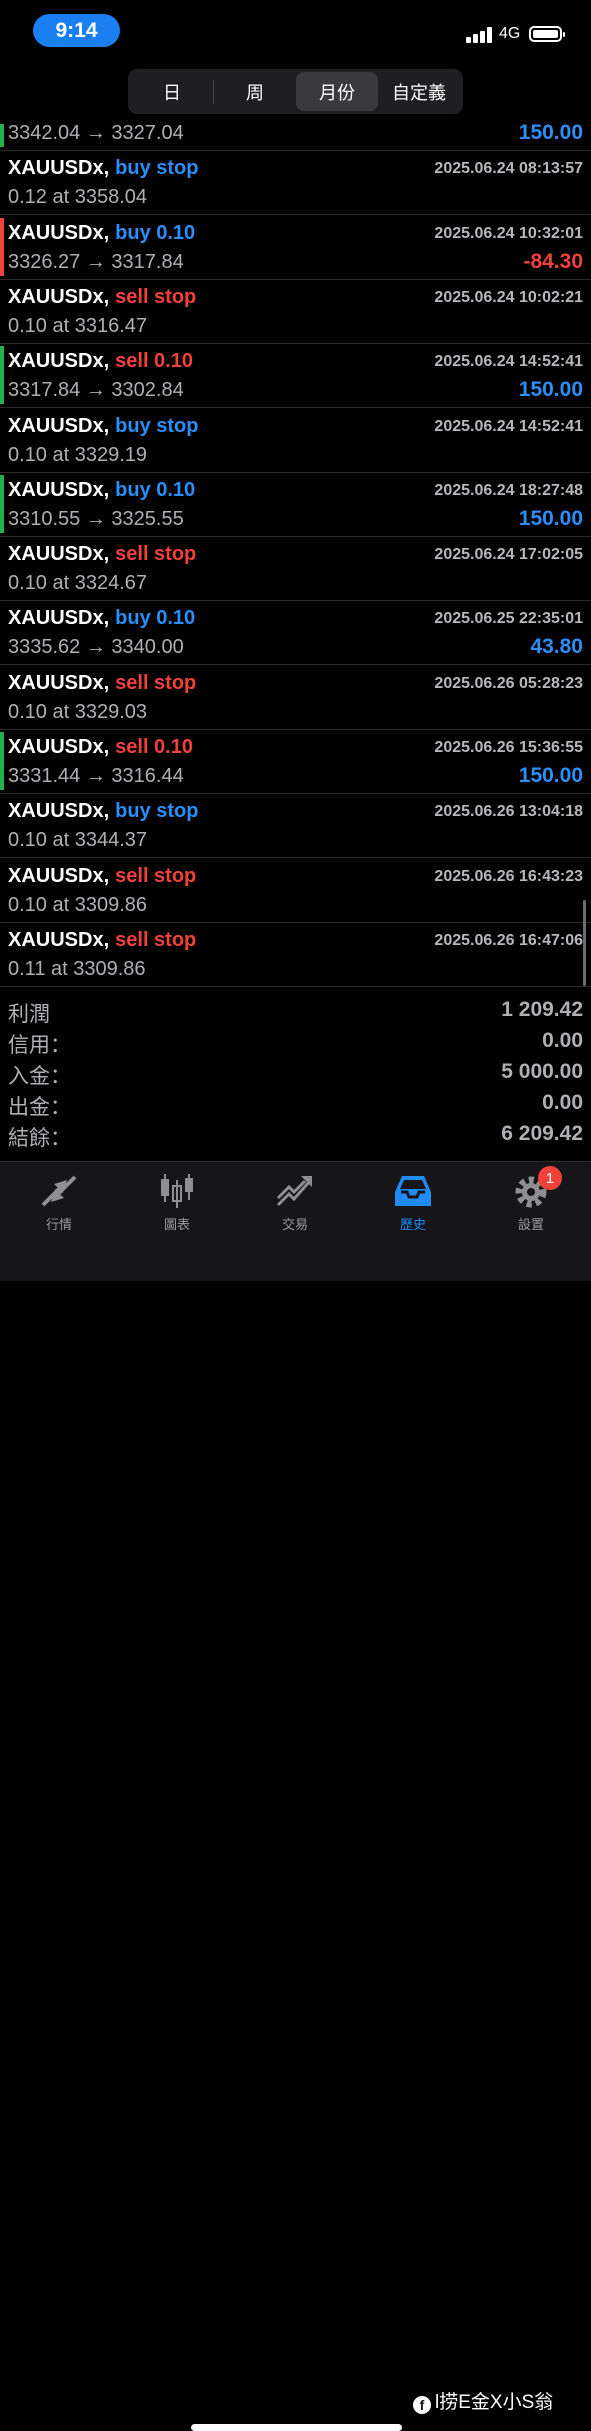  Describe the element at coordinates (156, 682) in the screenshot. I see `order-action: sell stop` at that location.